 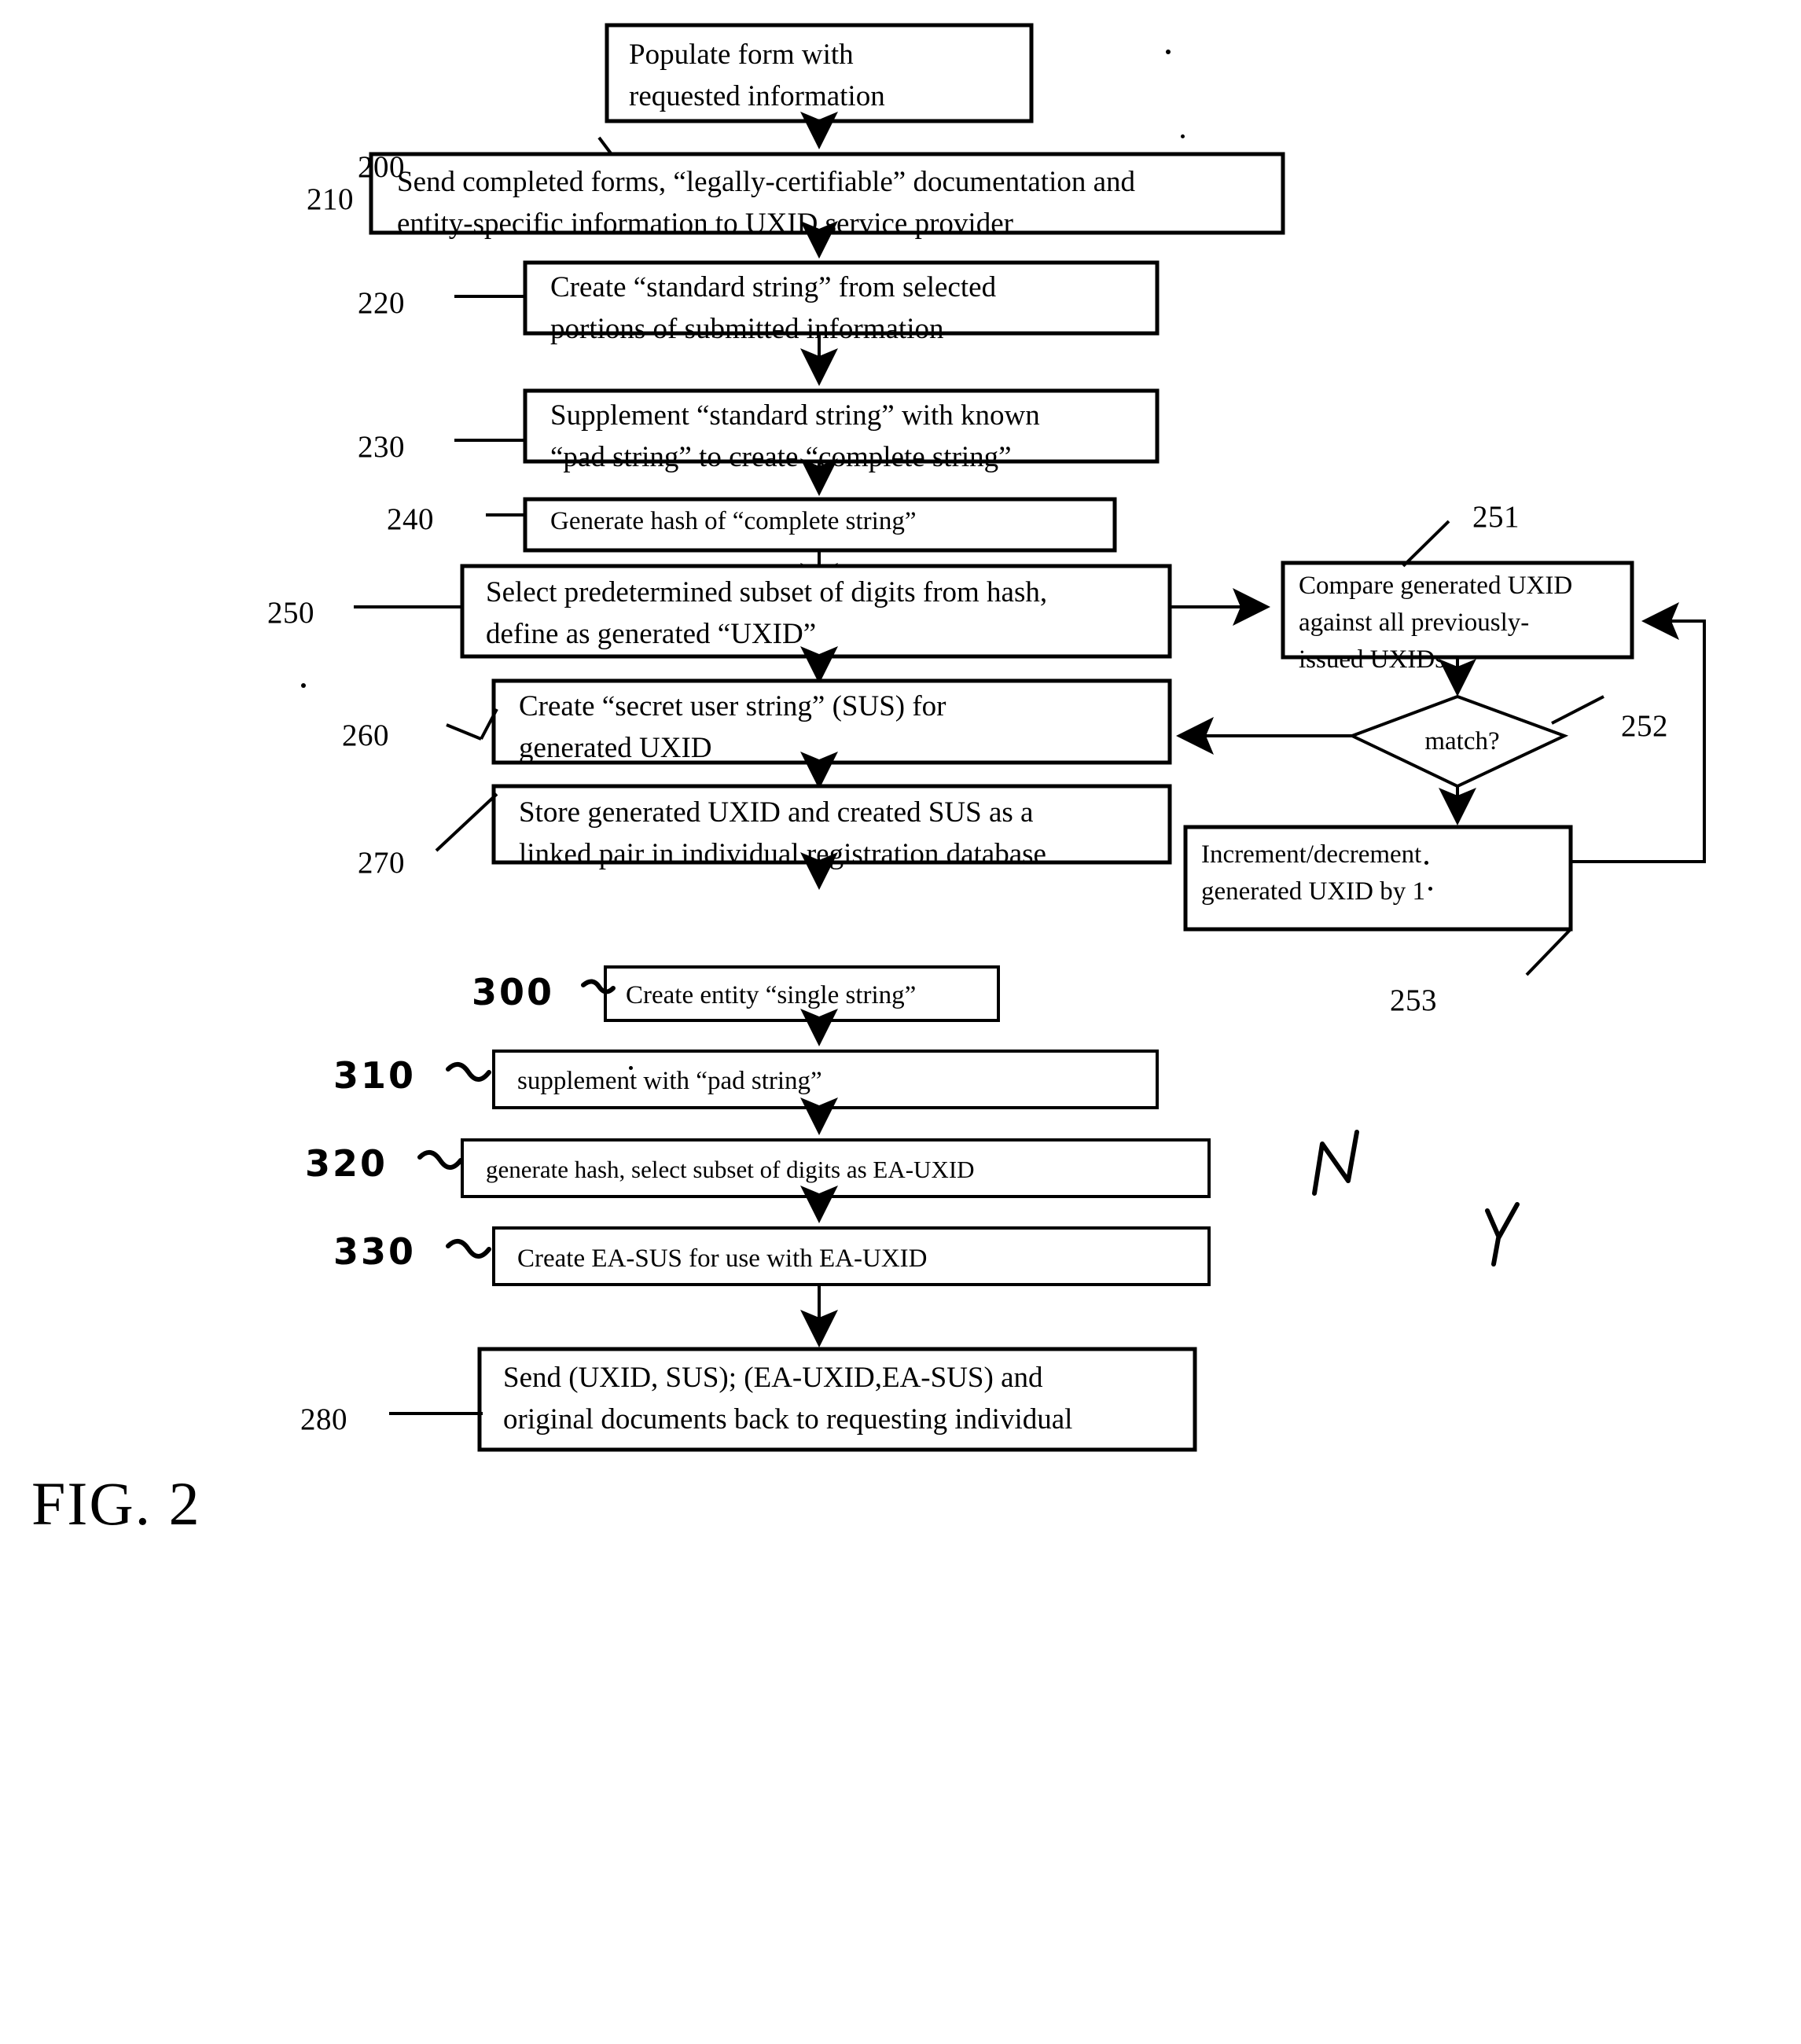 What do you see at coordinates (381, 447) in the screenshot?
I see `node-230-ref: 230` at bounding box center [381, 447].